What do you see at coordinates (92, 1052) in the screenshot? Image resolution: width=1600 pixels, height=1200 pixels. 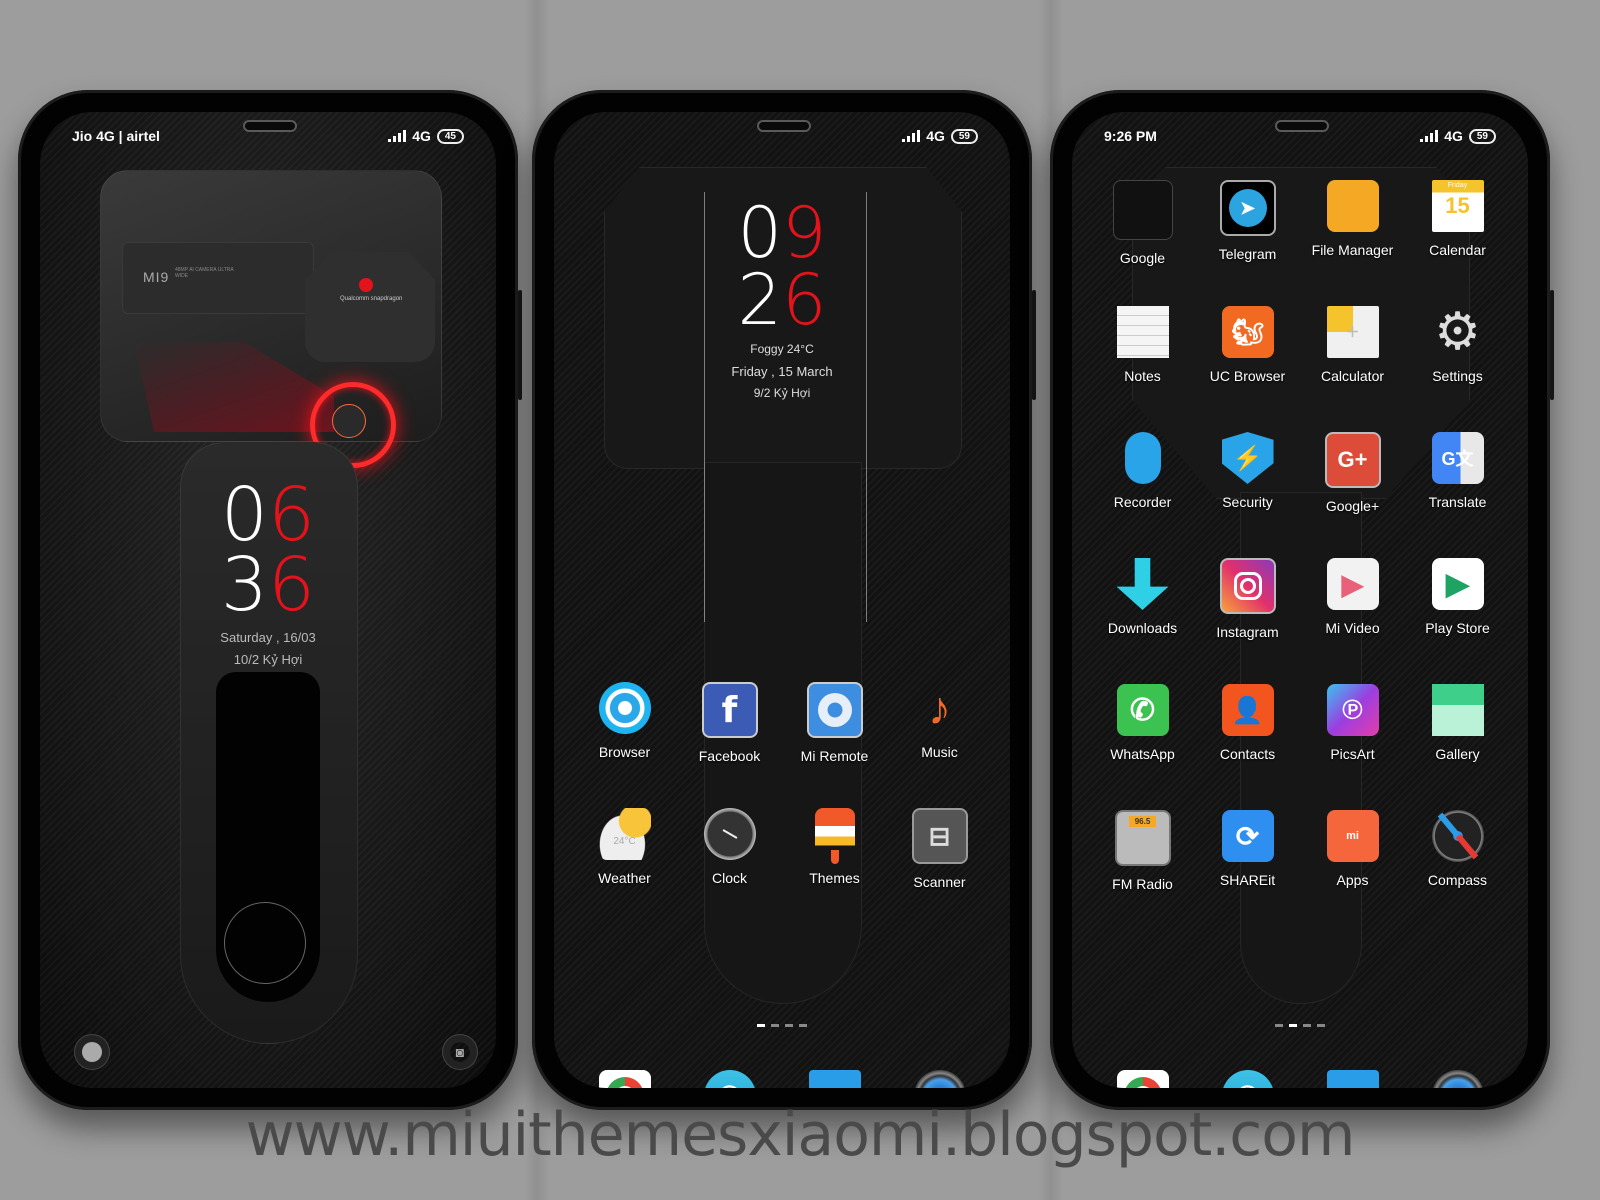 I see `tool-shortcut-icon` at bounding box center [92, 1052].